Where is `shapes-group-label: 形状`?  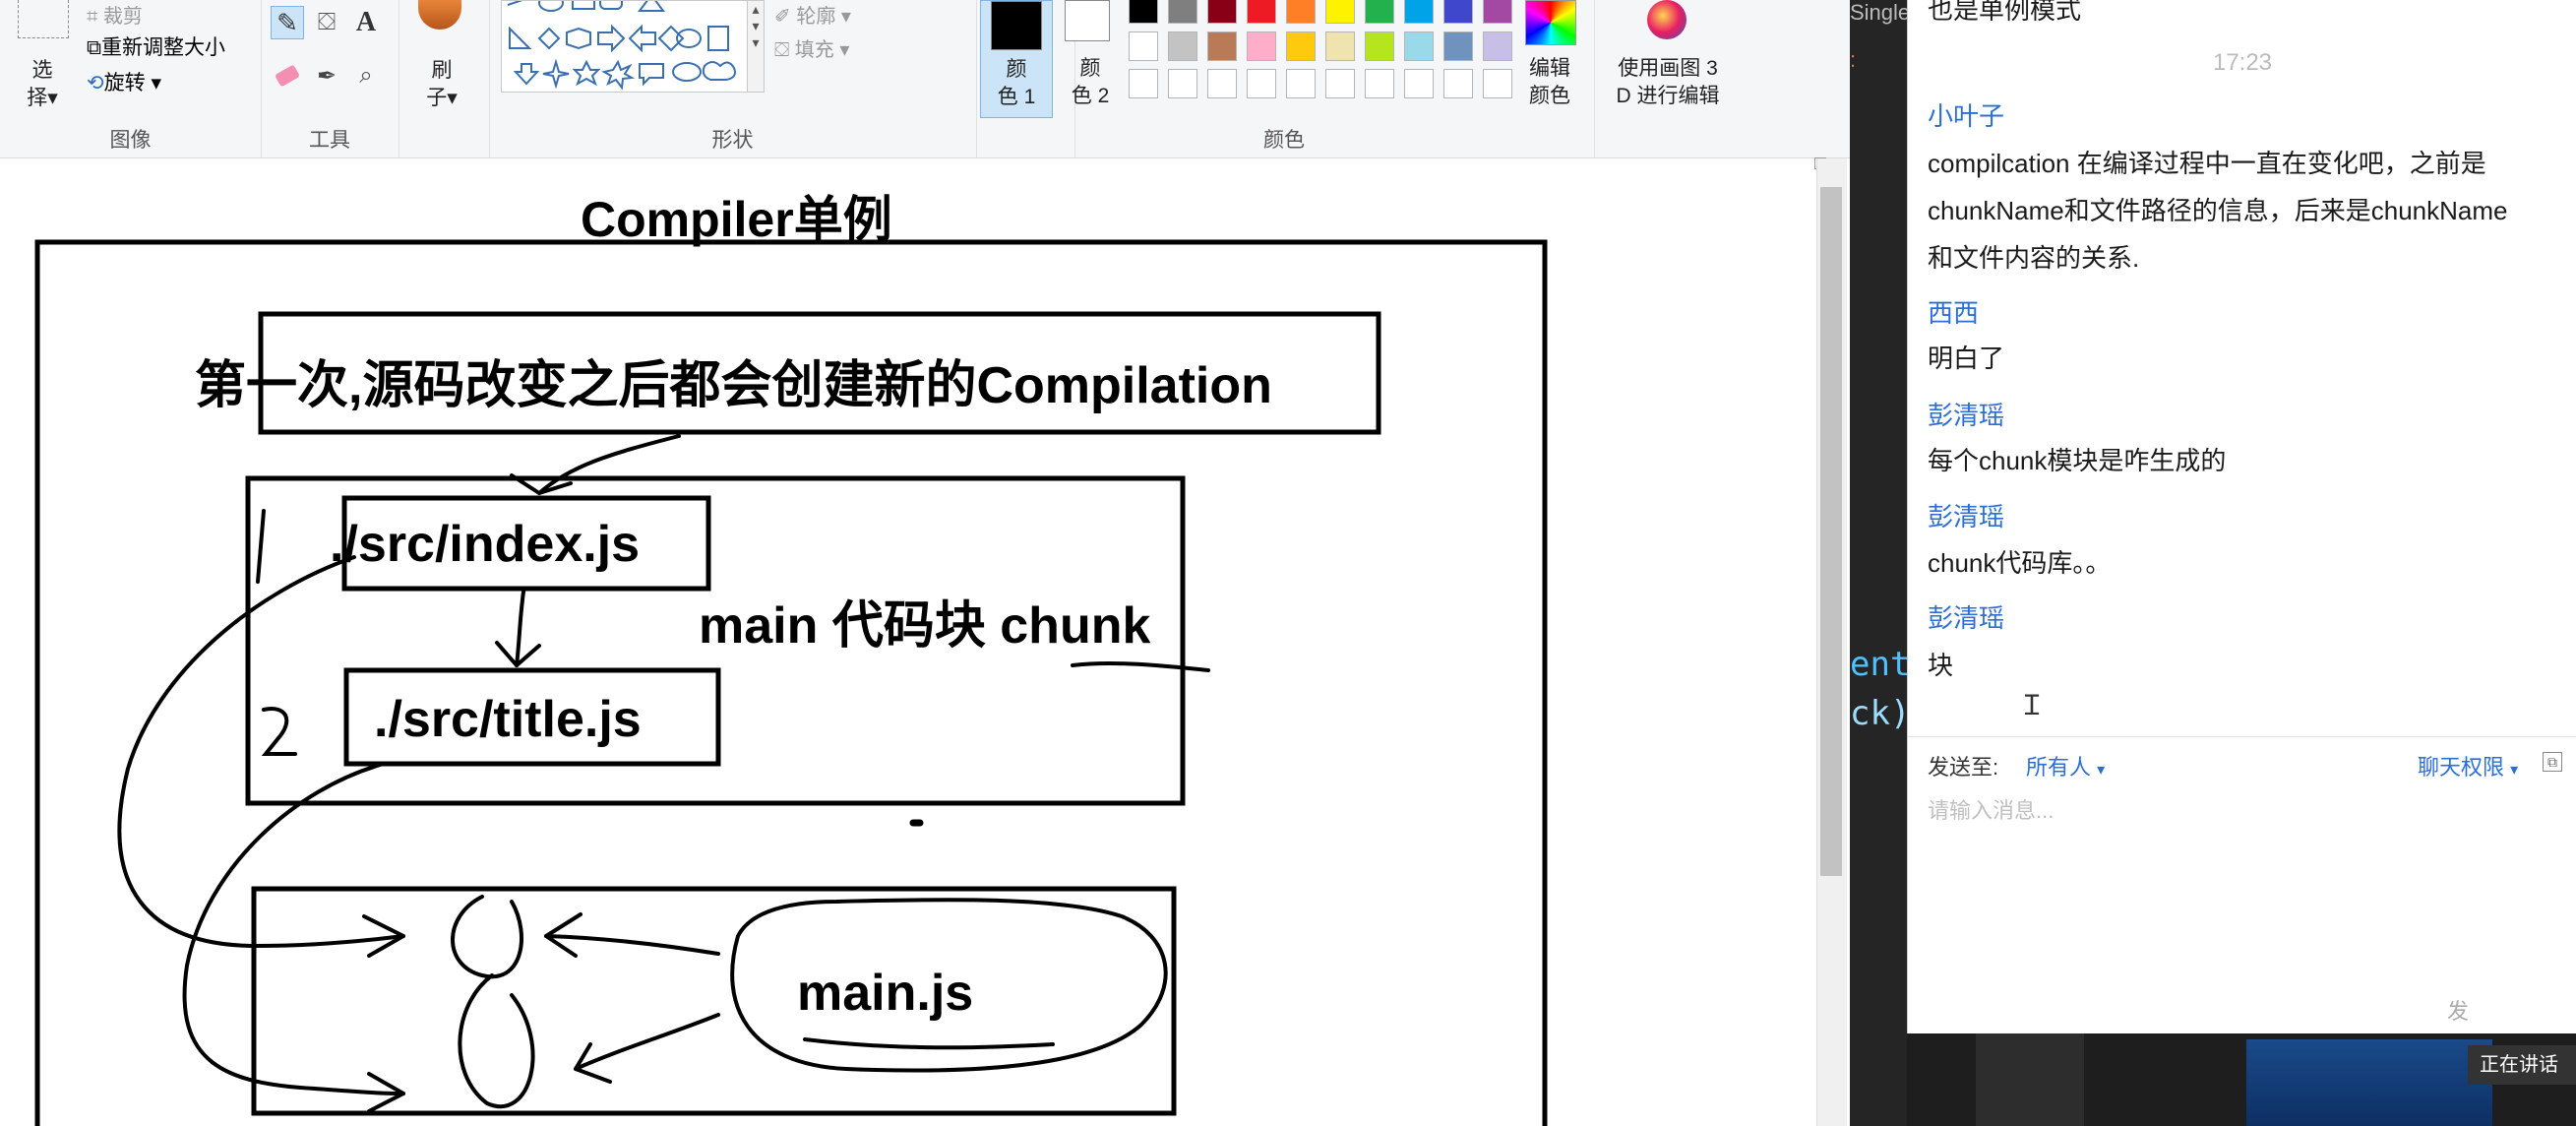
shapes-group-label: 形状 is located at coordinates (732, 140).